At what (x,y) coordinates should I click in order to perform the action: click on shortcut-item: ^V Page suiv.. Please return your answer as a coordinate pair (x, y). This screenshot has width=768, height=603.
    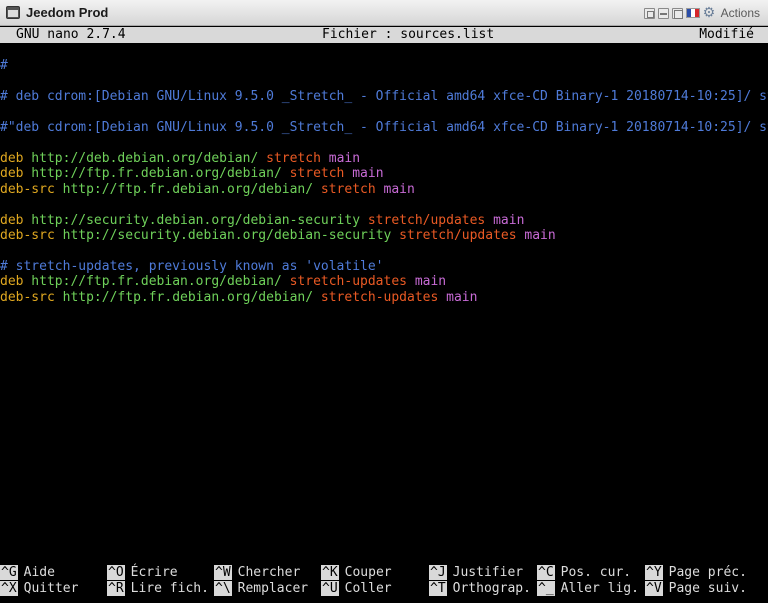
    Looking at the image, I should click on (696, 589).